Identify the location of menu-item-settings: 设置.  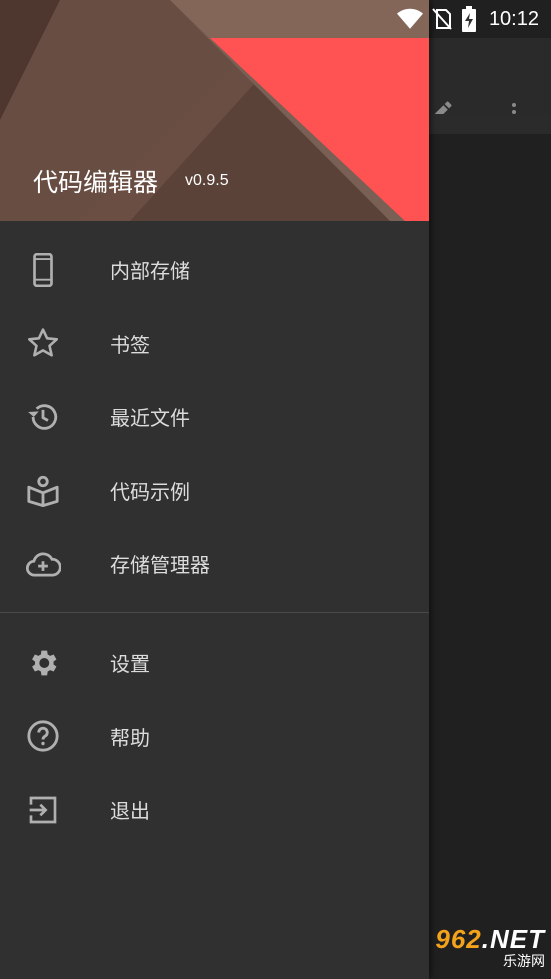
(214, 663).